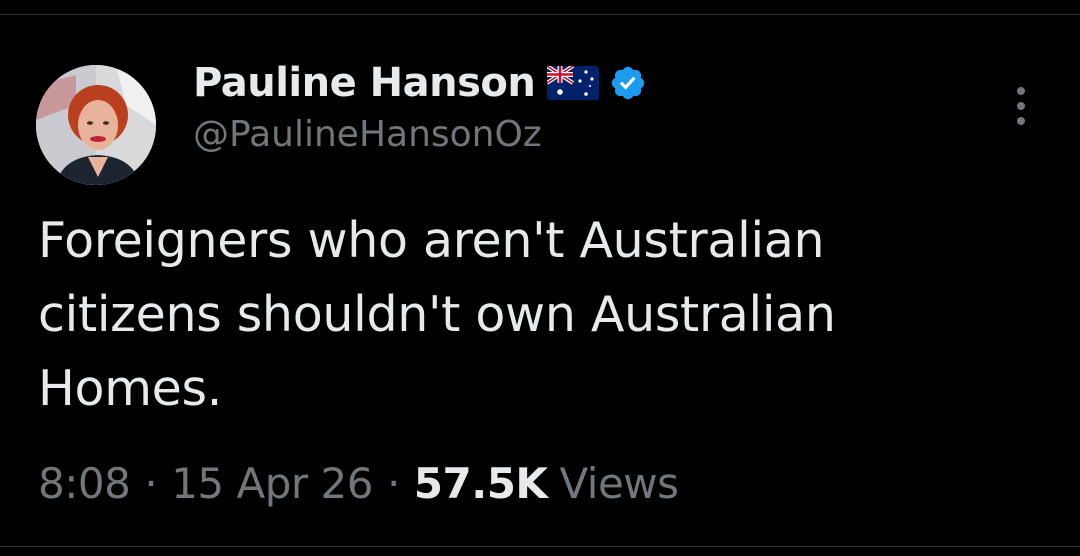 The height and width of the screenshot is (556, 1080). Describe the element at coordinates (583, 134) in the screenshot. I see `author-handle: @PaulineHansonOz` at that location.